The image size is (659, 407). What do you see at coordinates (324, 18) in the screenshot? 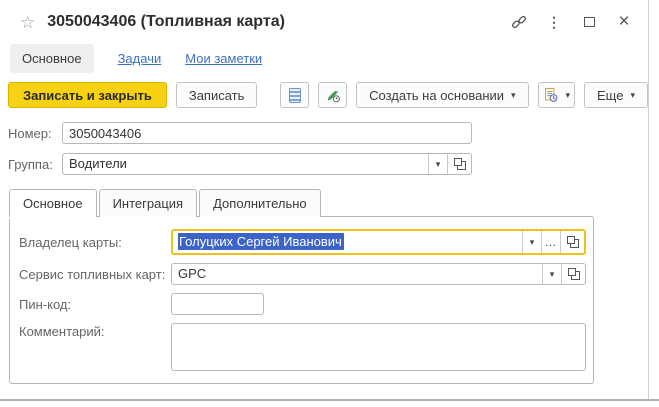
I see `titlebar: ☆ 3050043406 (Топливная карта) ⋮ ×` at bounding box center [324, 18].